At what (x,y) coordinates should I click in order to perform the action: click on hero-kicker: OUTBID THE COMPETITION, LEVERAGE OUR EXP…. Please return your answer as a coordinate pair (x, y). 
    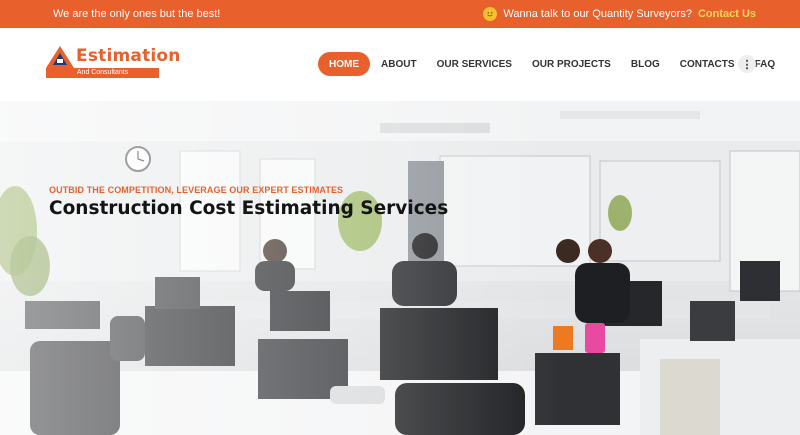
    Looking at the image, I should click on (196, 190).